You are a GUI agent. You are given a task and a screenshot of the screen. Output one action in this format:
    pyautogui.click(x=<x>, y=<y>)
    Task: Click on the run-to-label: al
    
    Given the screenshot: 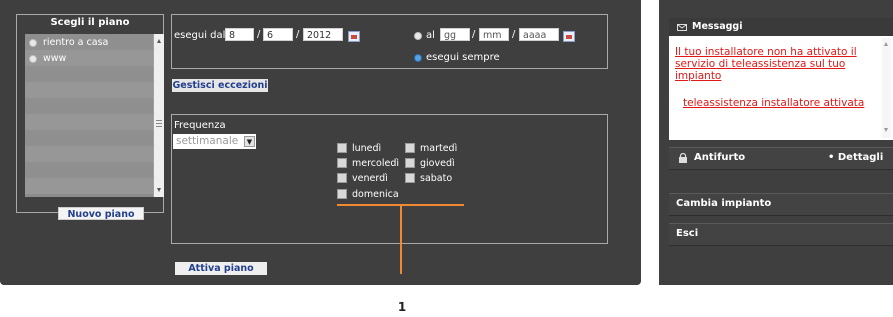 What is the action you would take?
    pyautogui.click(x=430, y=35)
    